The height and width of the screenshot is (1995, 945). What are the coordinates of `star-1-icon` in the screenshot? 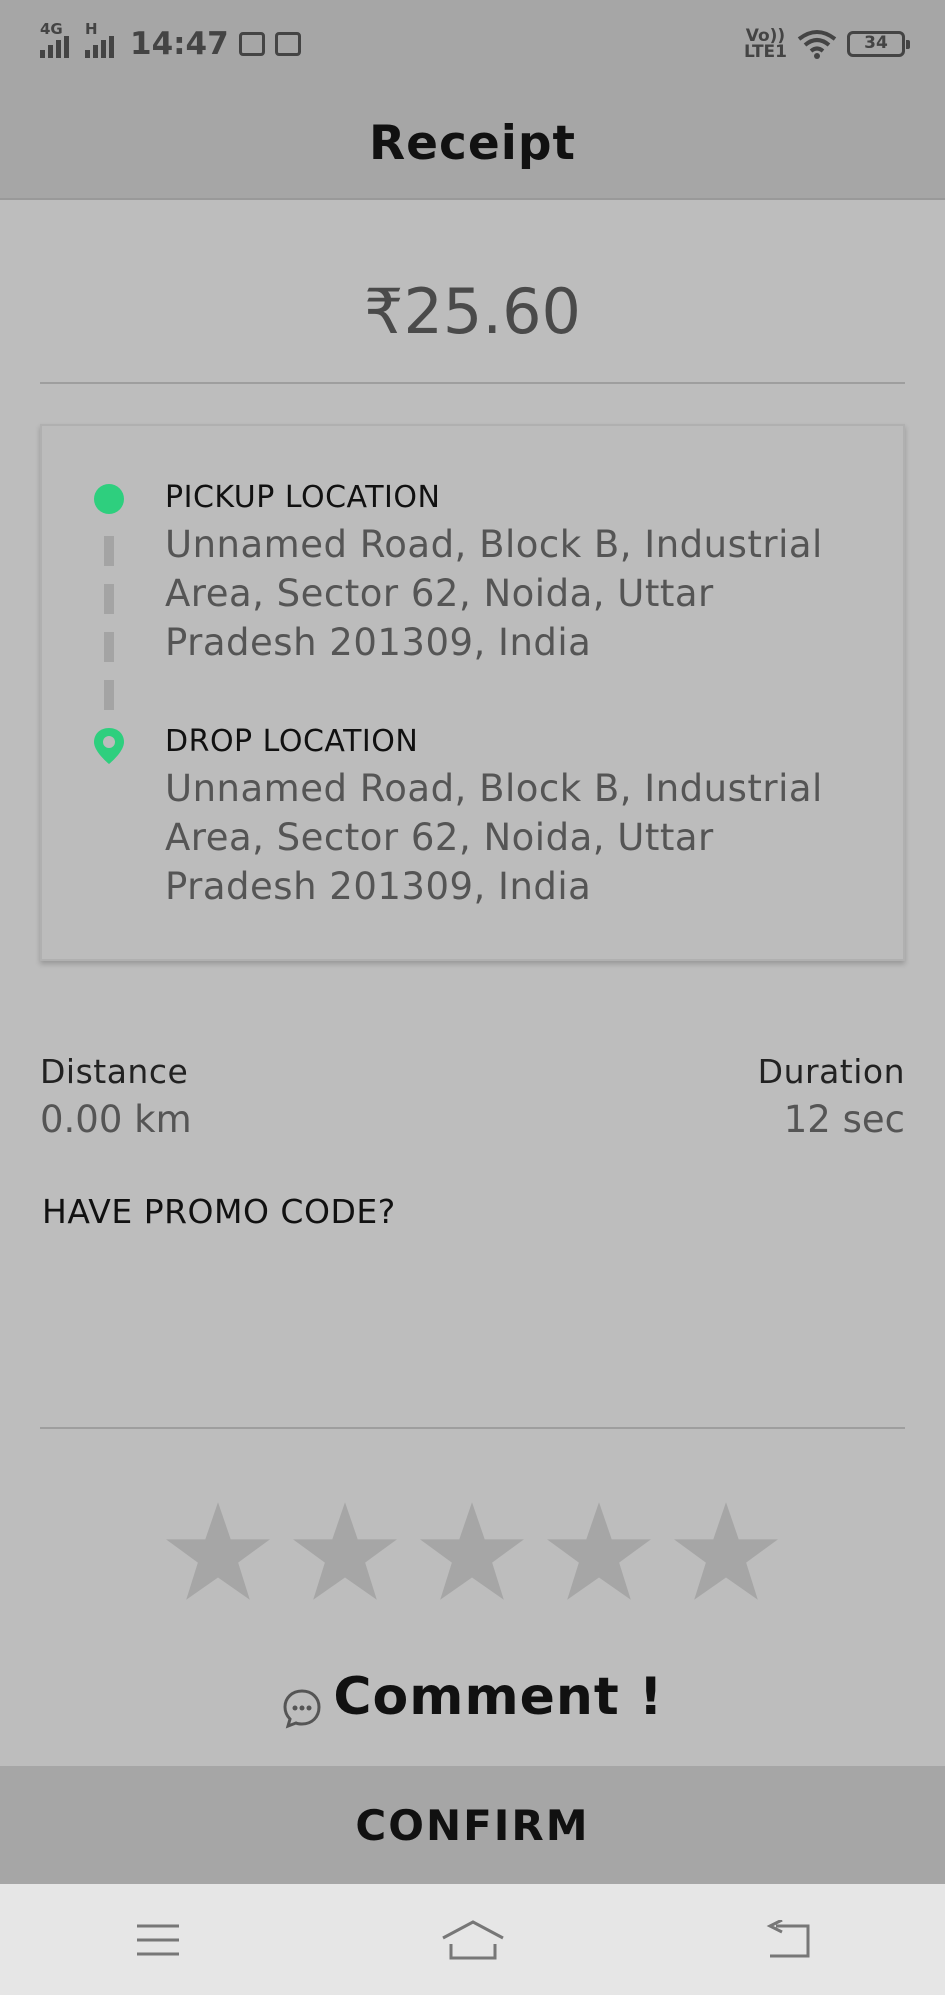 It's located at (218, 1551).